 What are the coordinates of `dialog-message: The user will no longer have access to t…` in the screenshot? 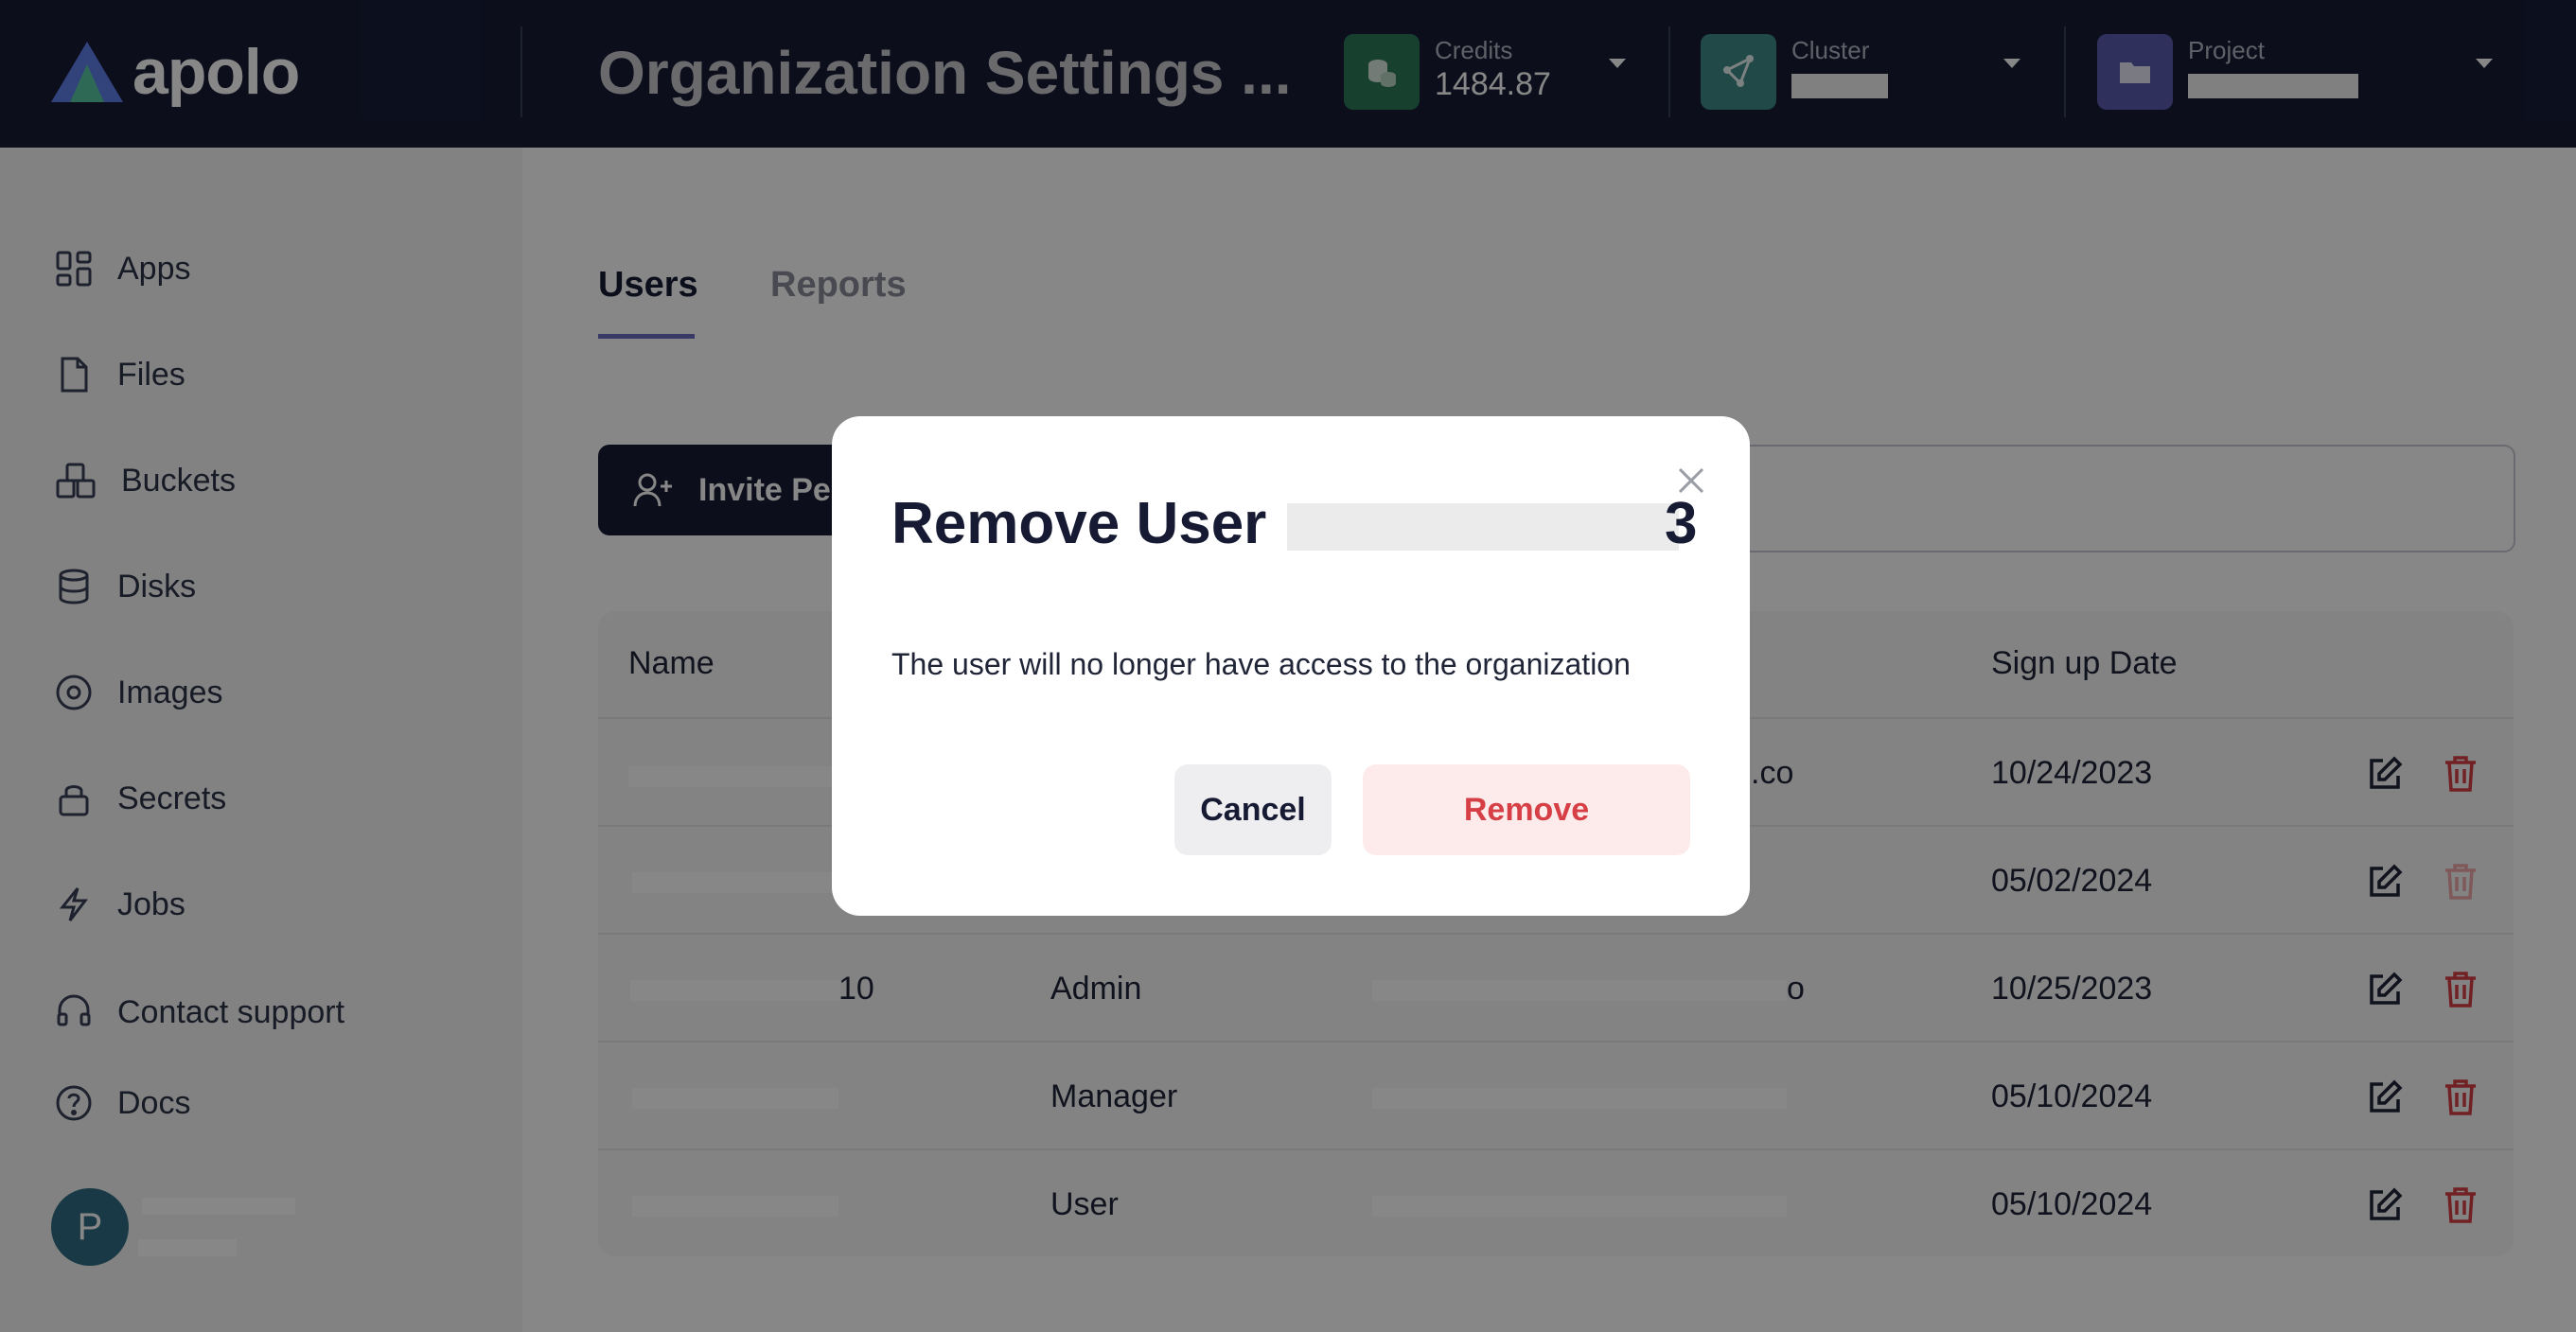 It's located at (1261, 664).